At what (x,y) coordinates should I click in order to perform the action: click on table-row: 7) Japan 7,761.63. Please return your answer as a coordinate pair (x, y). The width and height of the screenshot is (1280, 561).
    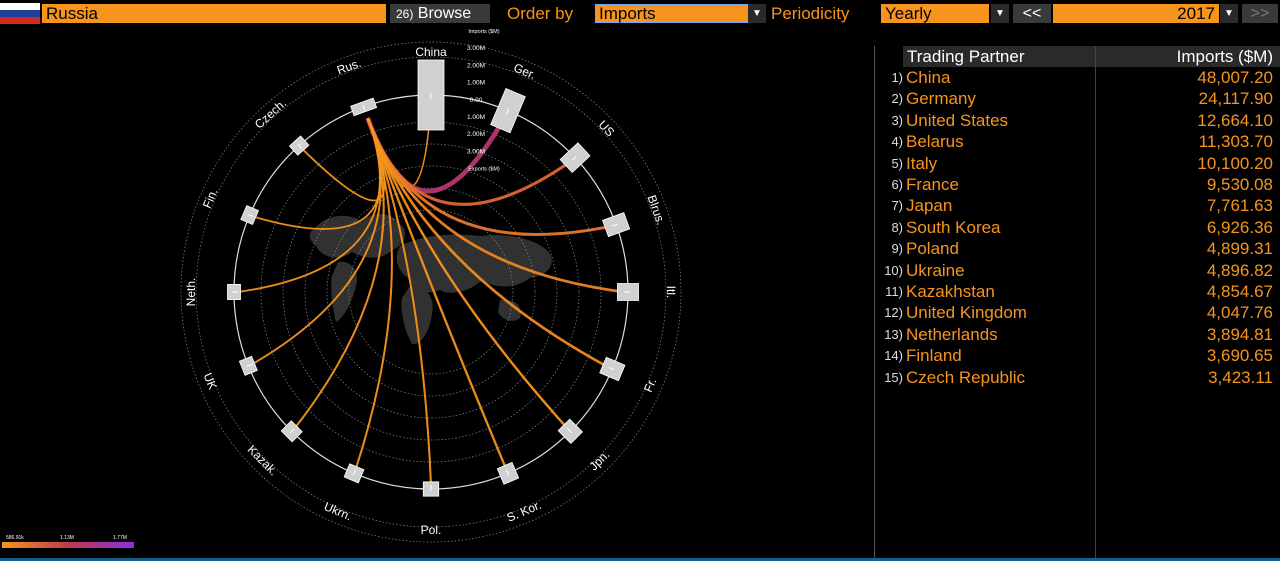
    Looking at the image, I should click on (1077, 205).